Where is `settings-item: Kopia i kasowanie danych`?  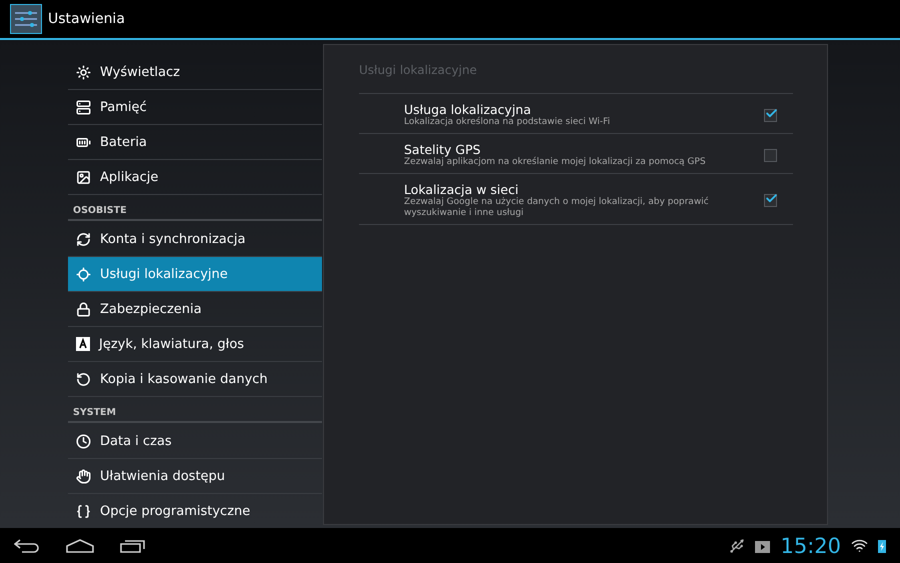
settings-item: Kopia i kasowanie danych is located at coordinates (195, 379).